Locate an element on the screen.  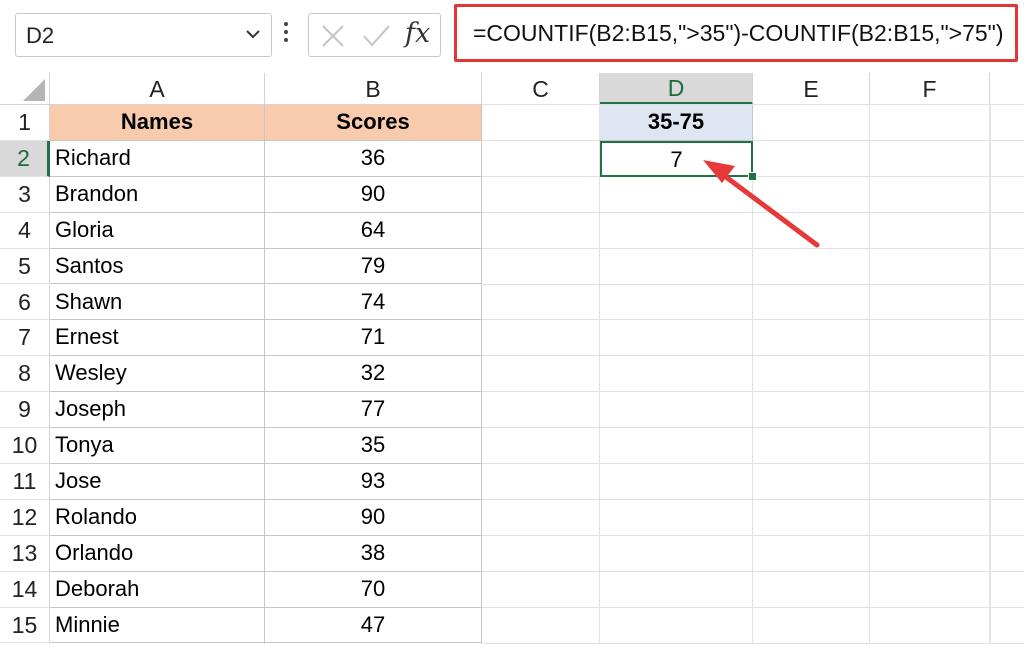
red-arrow-icon is located at coordinates (761, 204).